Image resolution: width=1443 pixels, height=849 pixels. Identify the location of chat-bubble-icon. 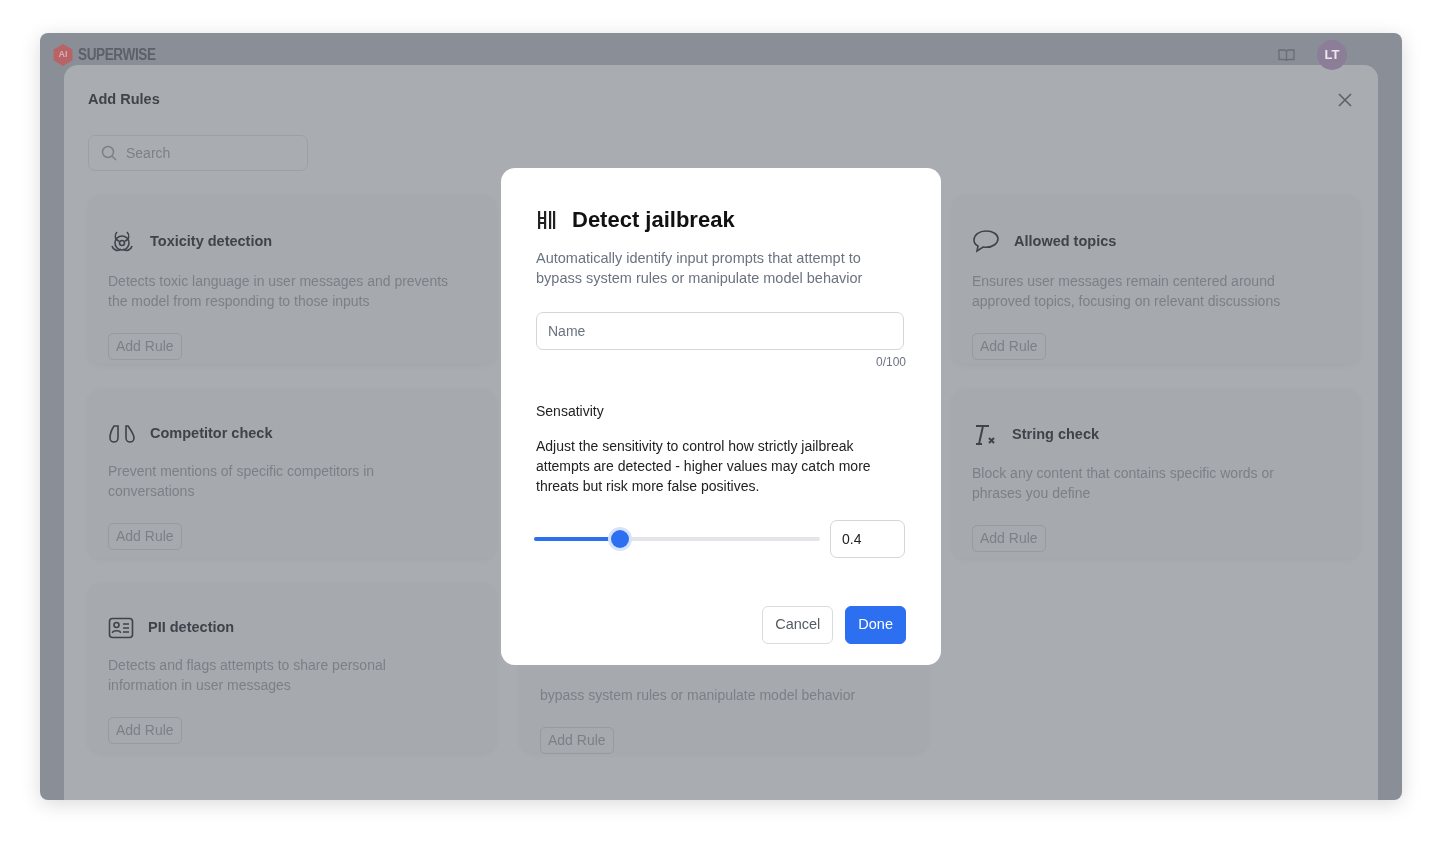
(986, 241).